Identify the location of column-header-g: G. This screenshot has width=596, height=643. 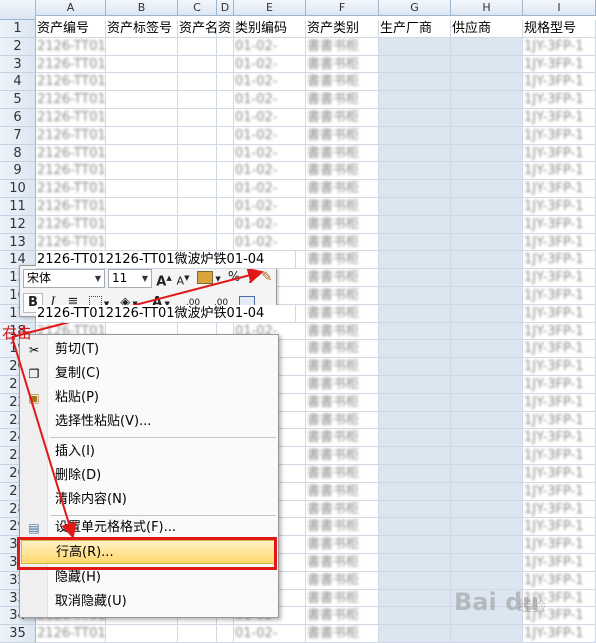
(415, 8).